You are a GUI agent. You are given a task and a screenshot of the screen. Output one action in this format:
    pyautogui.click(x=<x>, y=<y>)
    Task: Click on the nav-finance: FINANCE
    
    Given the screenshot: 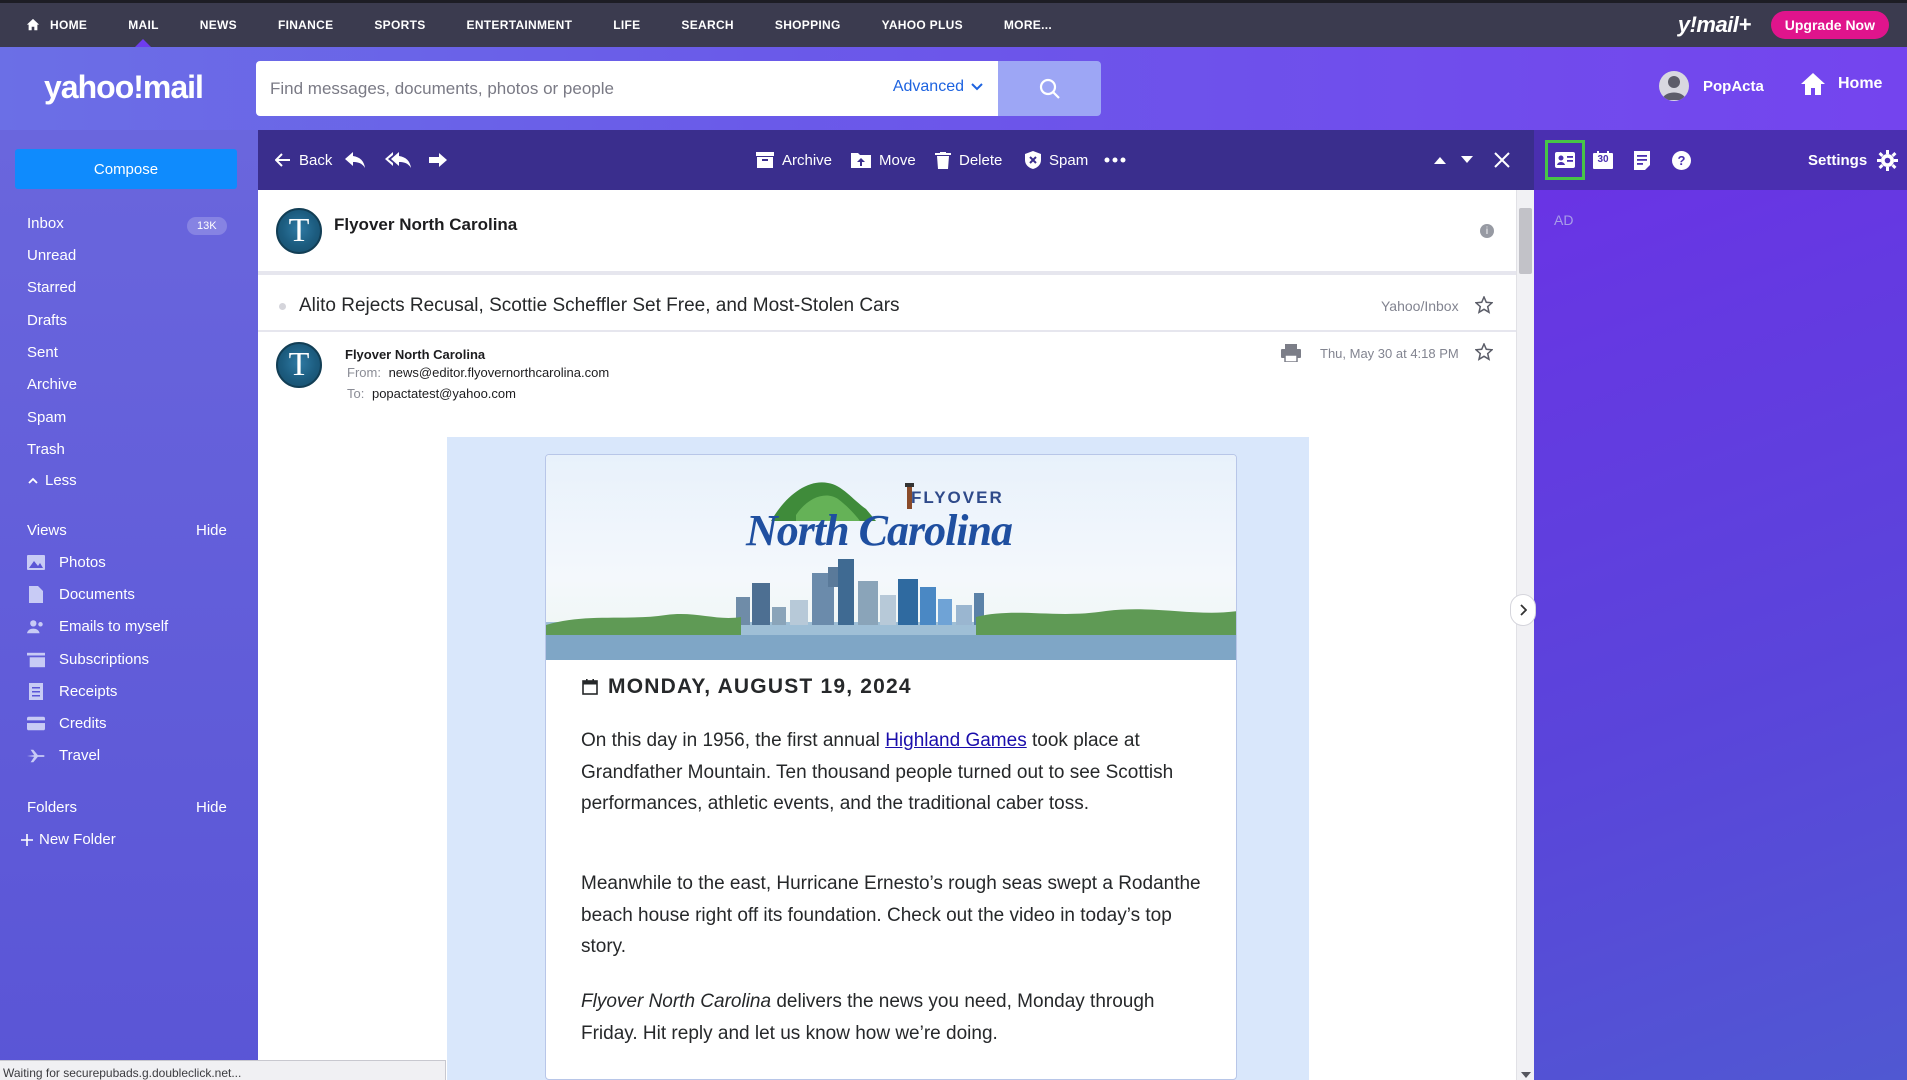 What is the action you would take?
    pyautogui.click(x=305, y=25)
    